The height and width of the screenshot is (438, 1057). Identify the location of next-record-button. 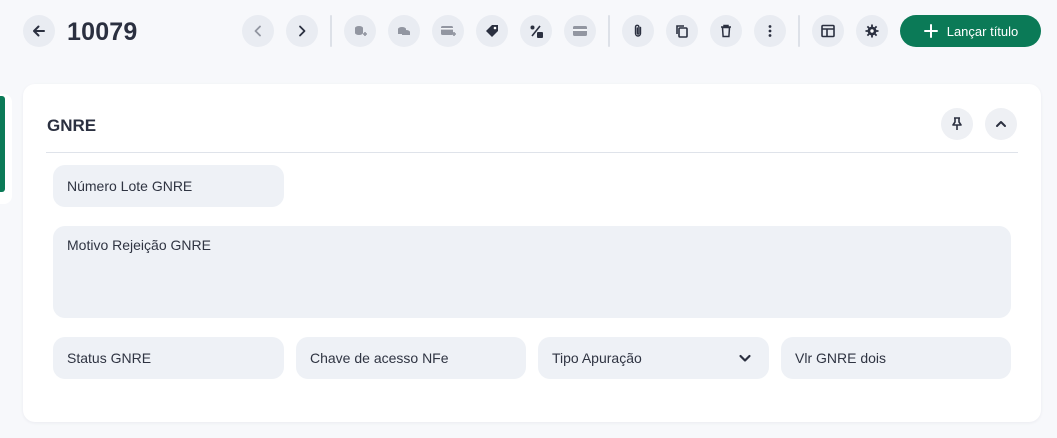
(302, 31).